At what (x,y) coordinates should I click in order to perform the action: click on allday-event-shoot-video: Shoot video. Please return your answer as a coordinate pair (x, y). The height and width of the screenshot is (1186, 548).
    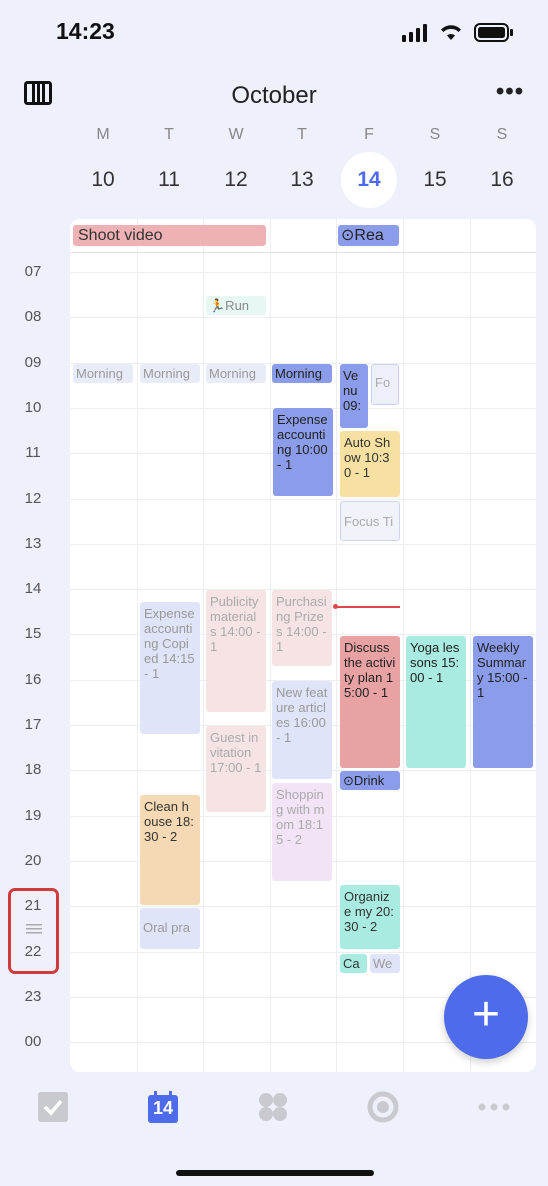
    Looking at the image, I should click on (169, 235).